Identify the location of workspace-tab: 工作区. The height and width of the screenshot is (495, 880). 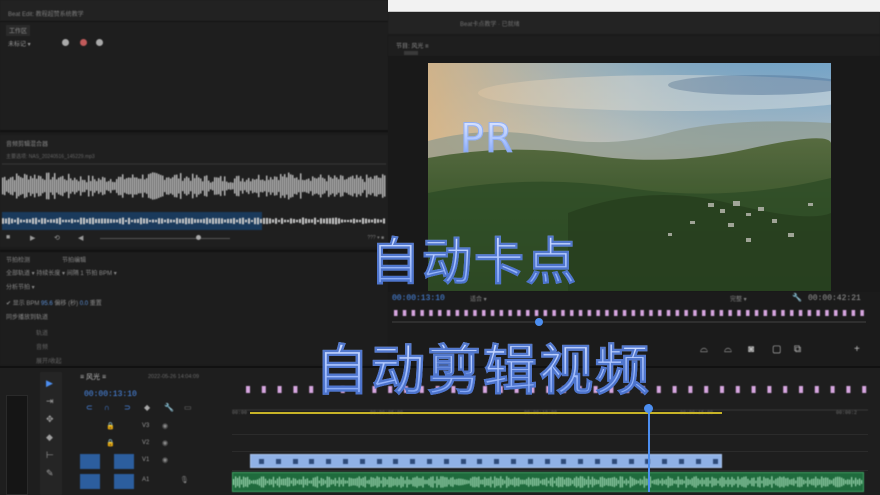
(18, 30).